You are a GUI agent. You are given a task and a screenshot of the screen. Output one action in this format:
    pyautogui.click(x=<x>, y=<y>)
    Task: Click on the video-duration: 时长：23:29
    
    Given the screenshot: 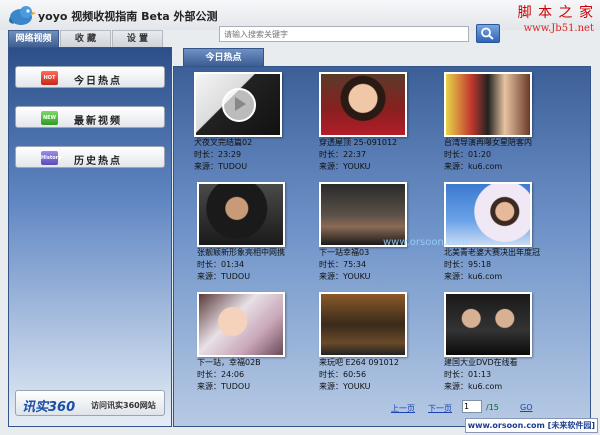 What is the action you would take?
    pyautogui.click(x=218, y=154)
    